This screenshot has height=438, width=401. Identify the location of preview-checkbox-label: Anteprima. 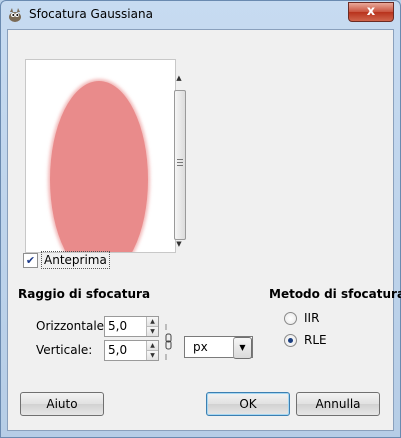
(75, 260).